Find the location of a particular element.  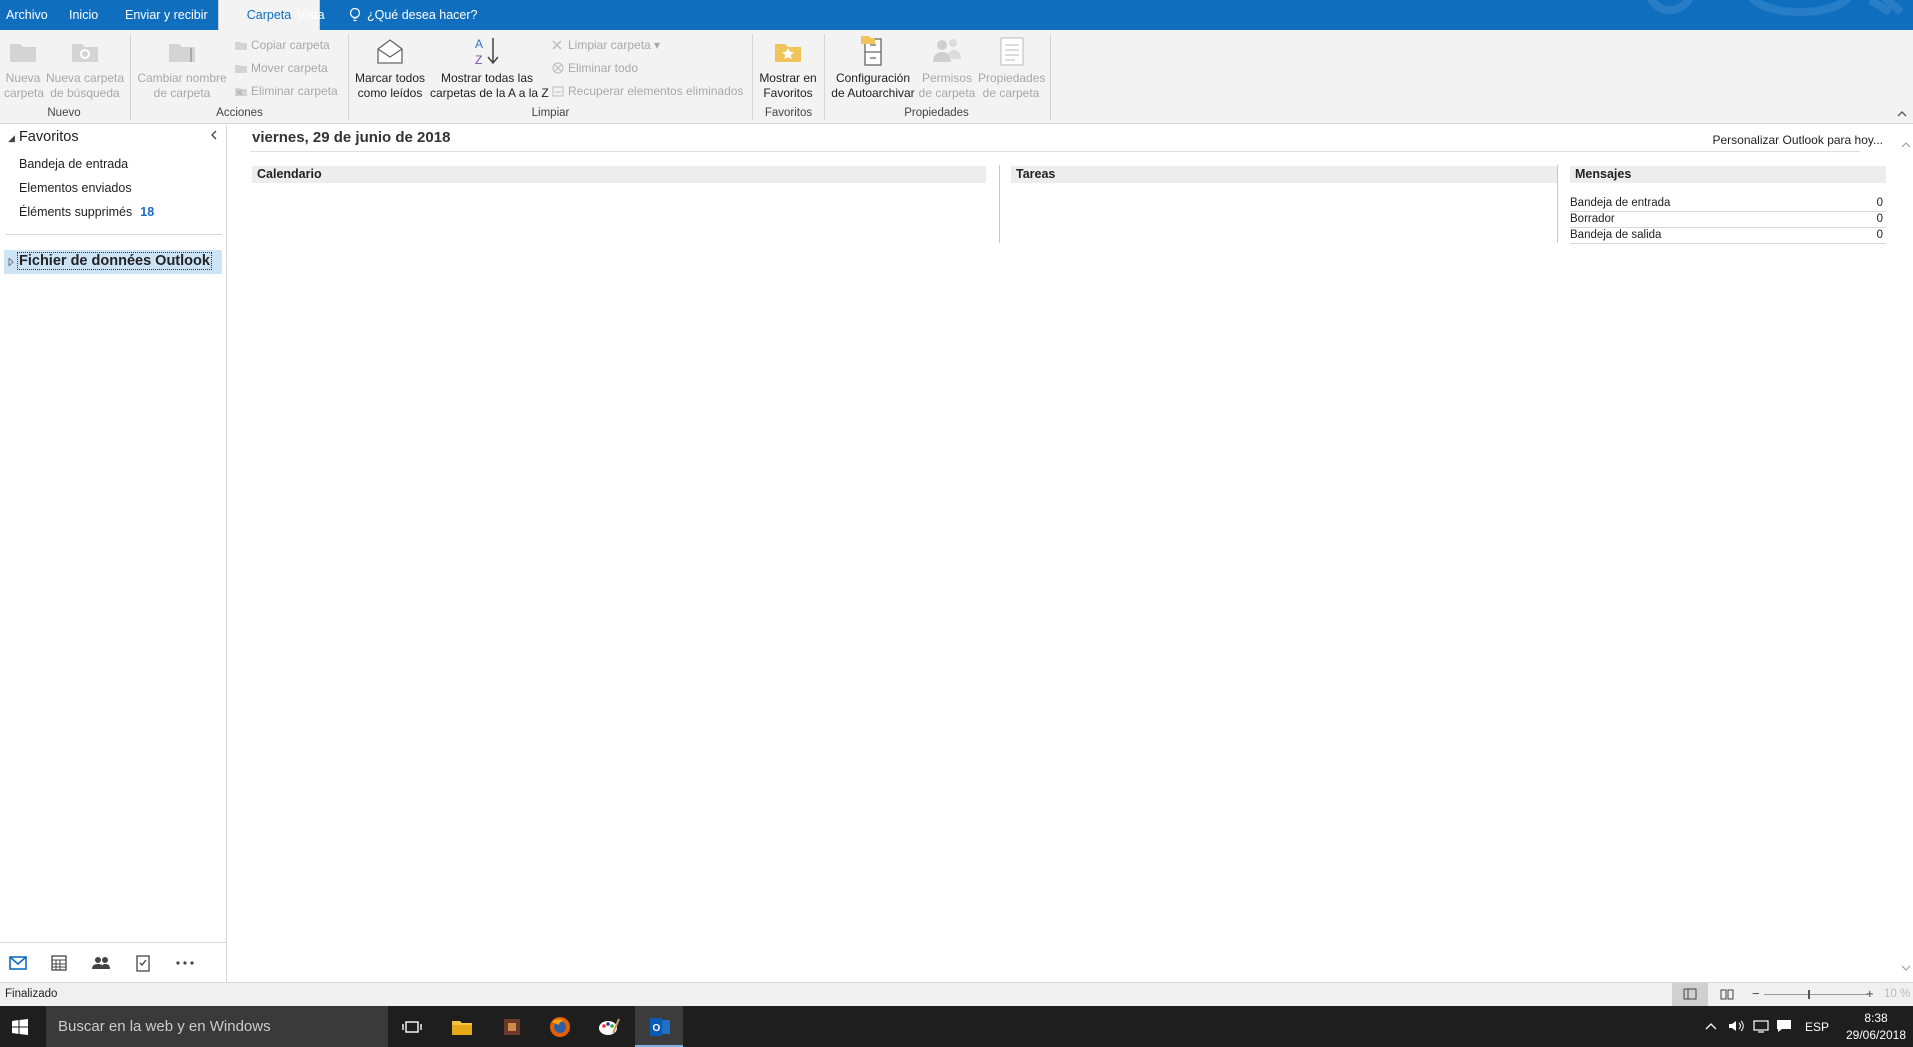

label: Propiedades is located at coordinates (1012, 78).